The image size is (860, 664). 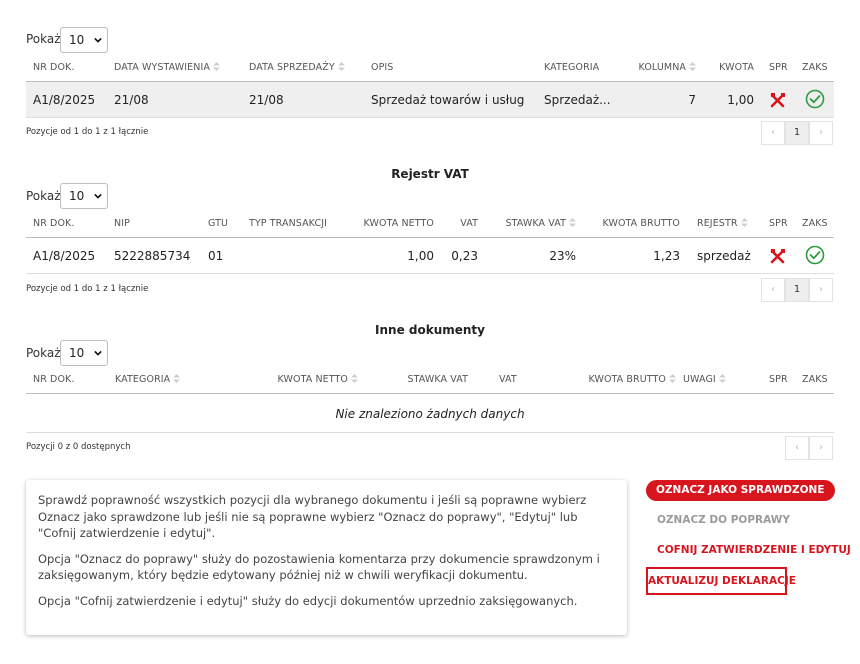 What do you see at coordinates (562, 256) in the screenshot?
I see `cell-stawka-vat: 23%` at bounding box center [562, 256].